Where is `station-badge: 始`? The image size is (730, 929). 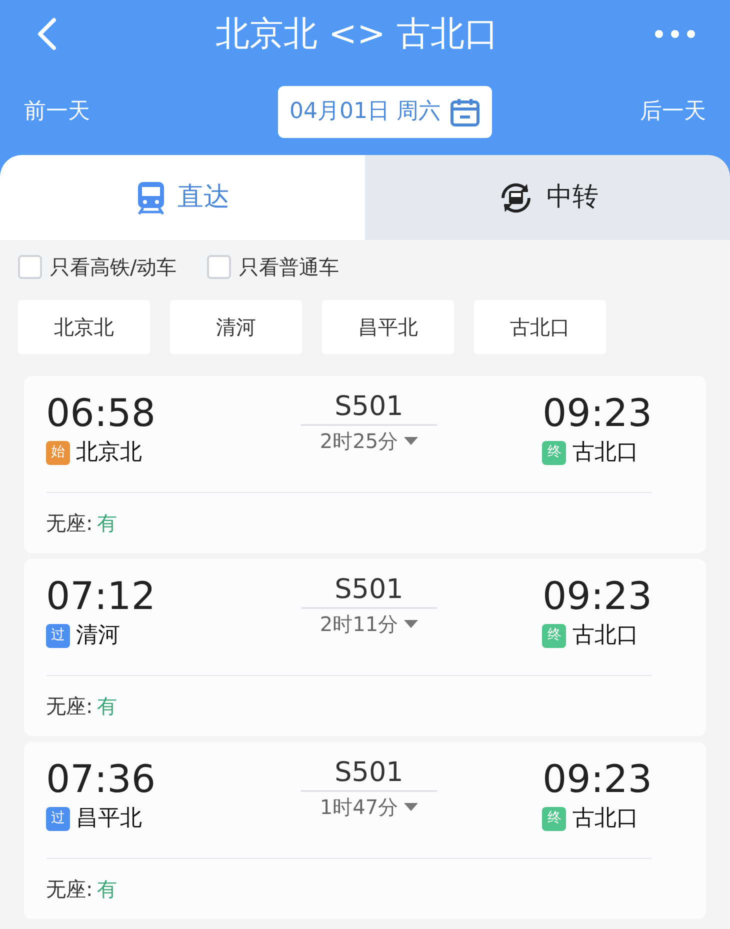 station-badge: 始 is located at coordinates (58, 452).